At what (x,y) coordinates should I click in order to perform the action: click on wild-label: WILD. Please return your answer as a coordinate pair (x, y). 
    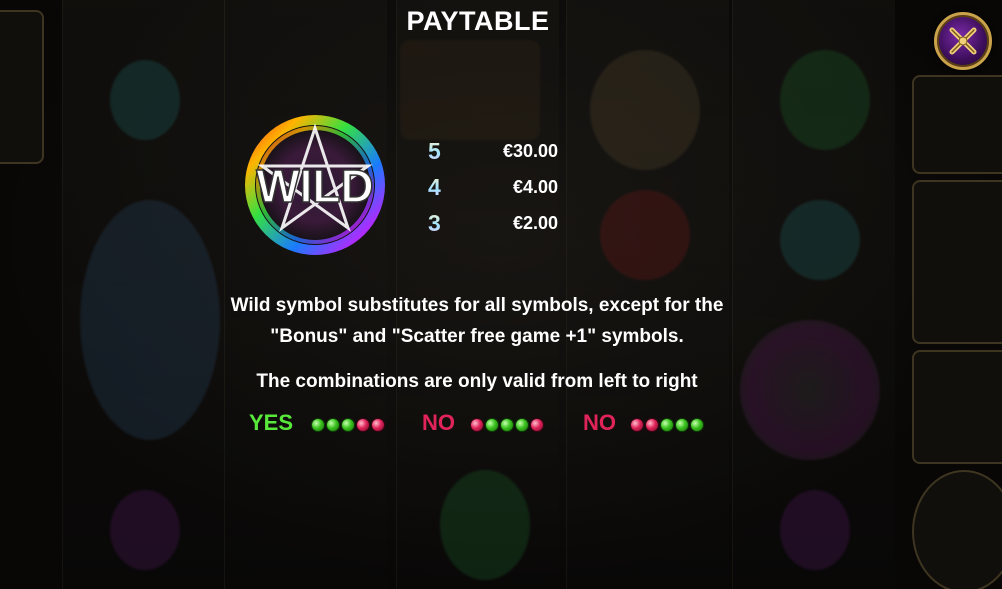
    Looking at the image, I should click on (315, 186).